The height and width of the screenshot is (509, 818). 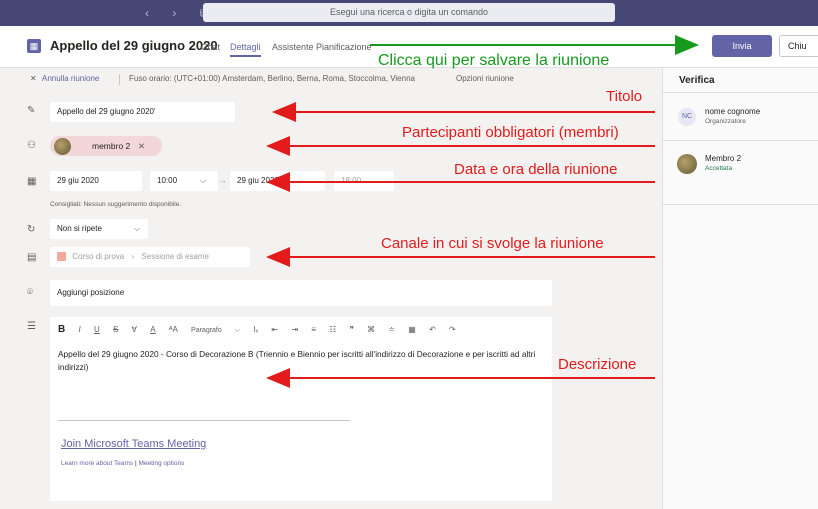 I want to click on annotation-attendees: Partecipanti obbligatori (membri), so click(x=510, y=132).